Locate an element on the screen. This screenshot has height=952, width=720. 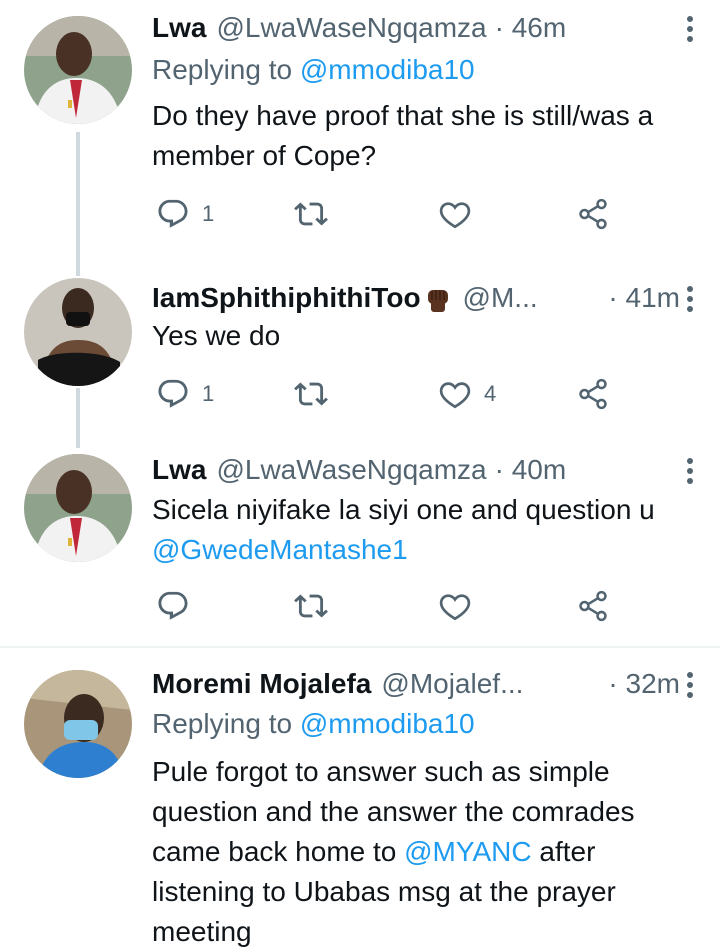
display-name: Moremi Mojalefa is located at coordinates (261, 684).